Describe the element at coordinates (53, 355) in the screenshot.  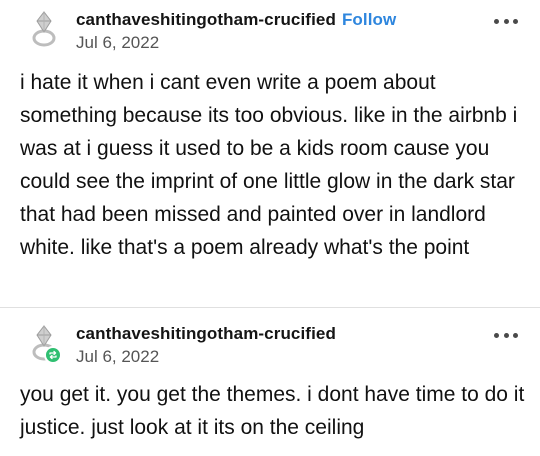
I see `reblog-icon` at that location.